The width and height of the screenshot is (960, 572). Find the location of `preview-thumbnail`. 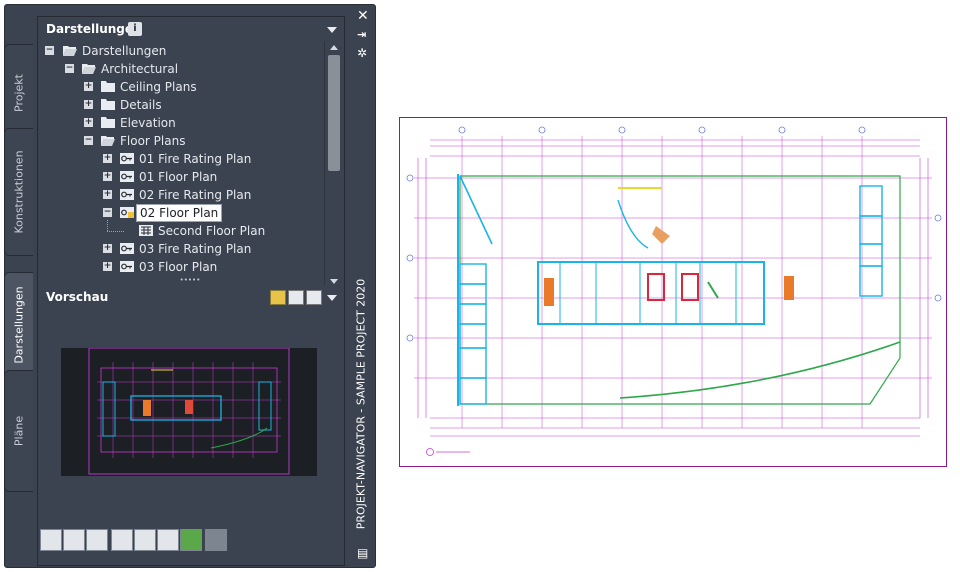

preview-thumbnail is located at coordinates (189, 411).